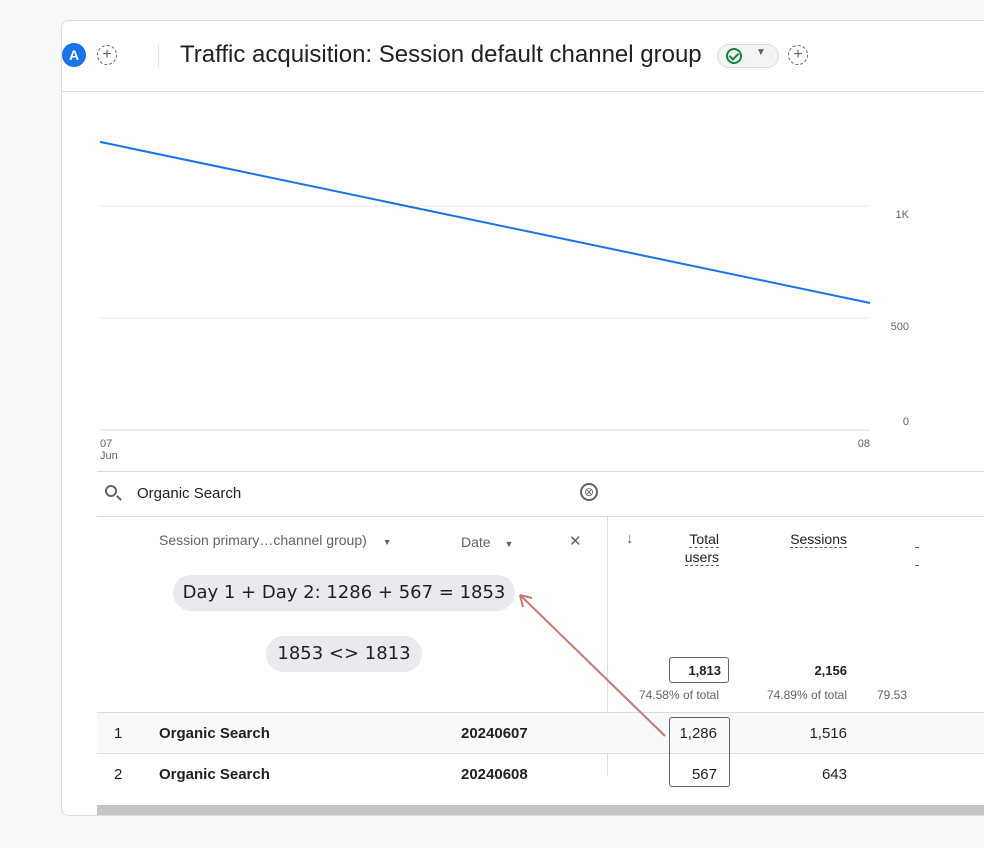  I want to click on table-search-row: Organic Search ⊗, so click(540, 494).